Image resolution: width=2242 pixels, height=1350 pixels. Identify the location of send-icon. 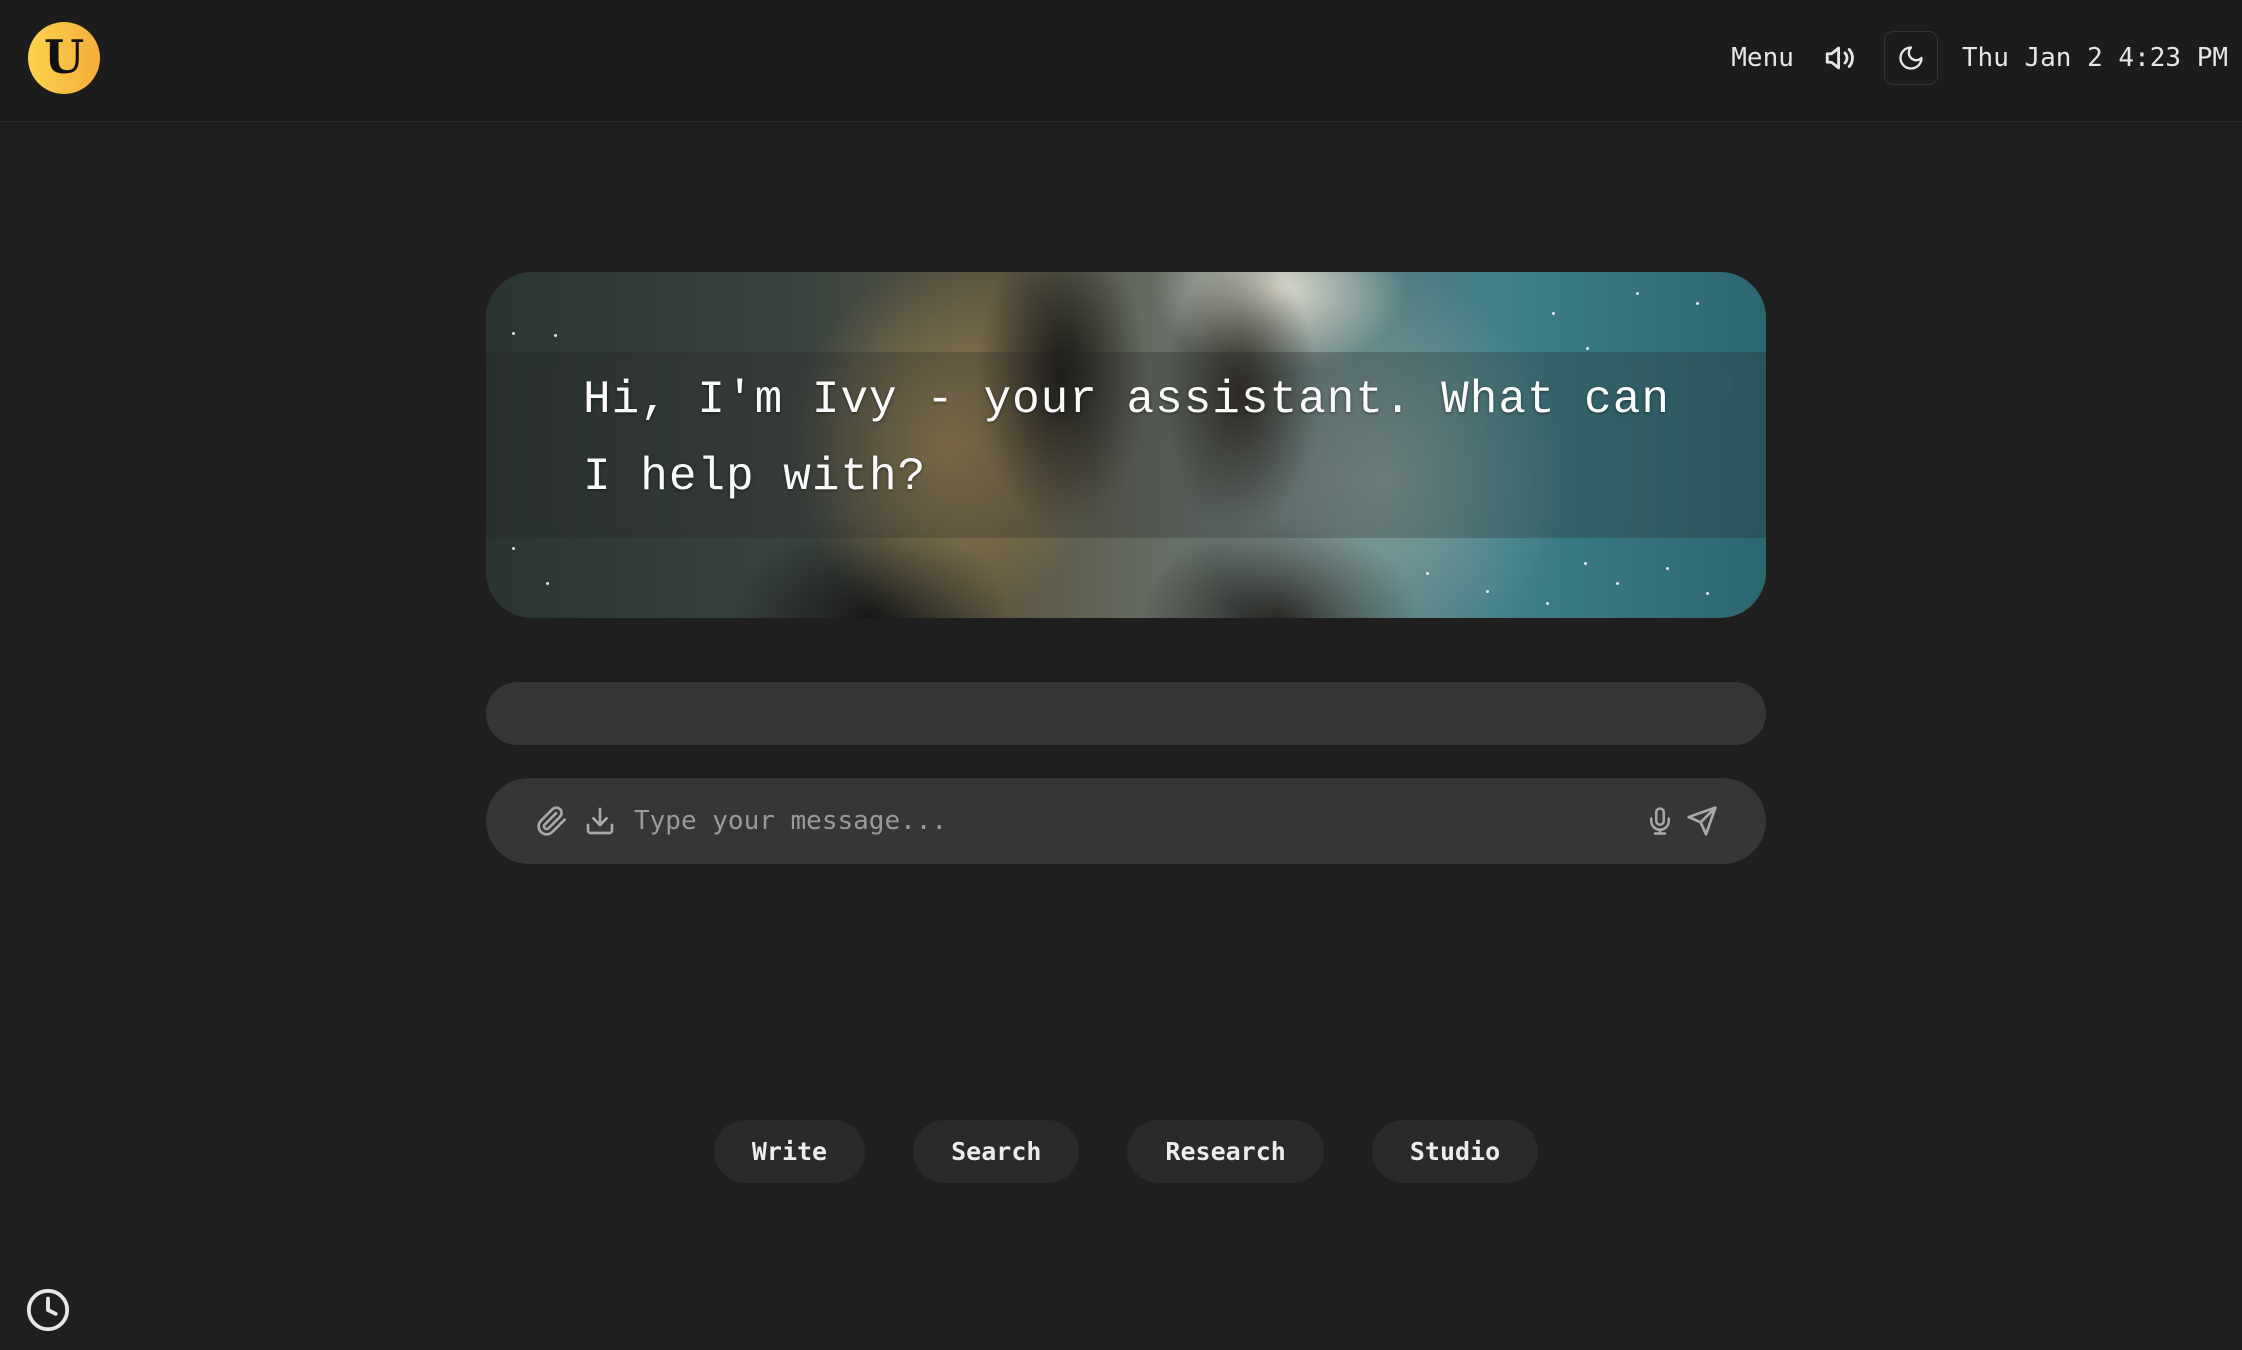
(1702, 821).